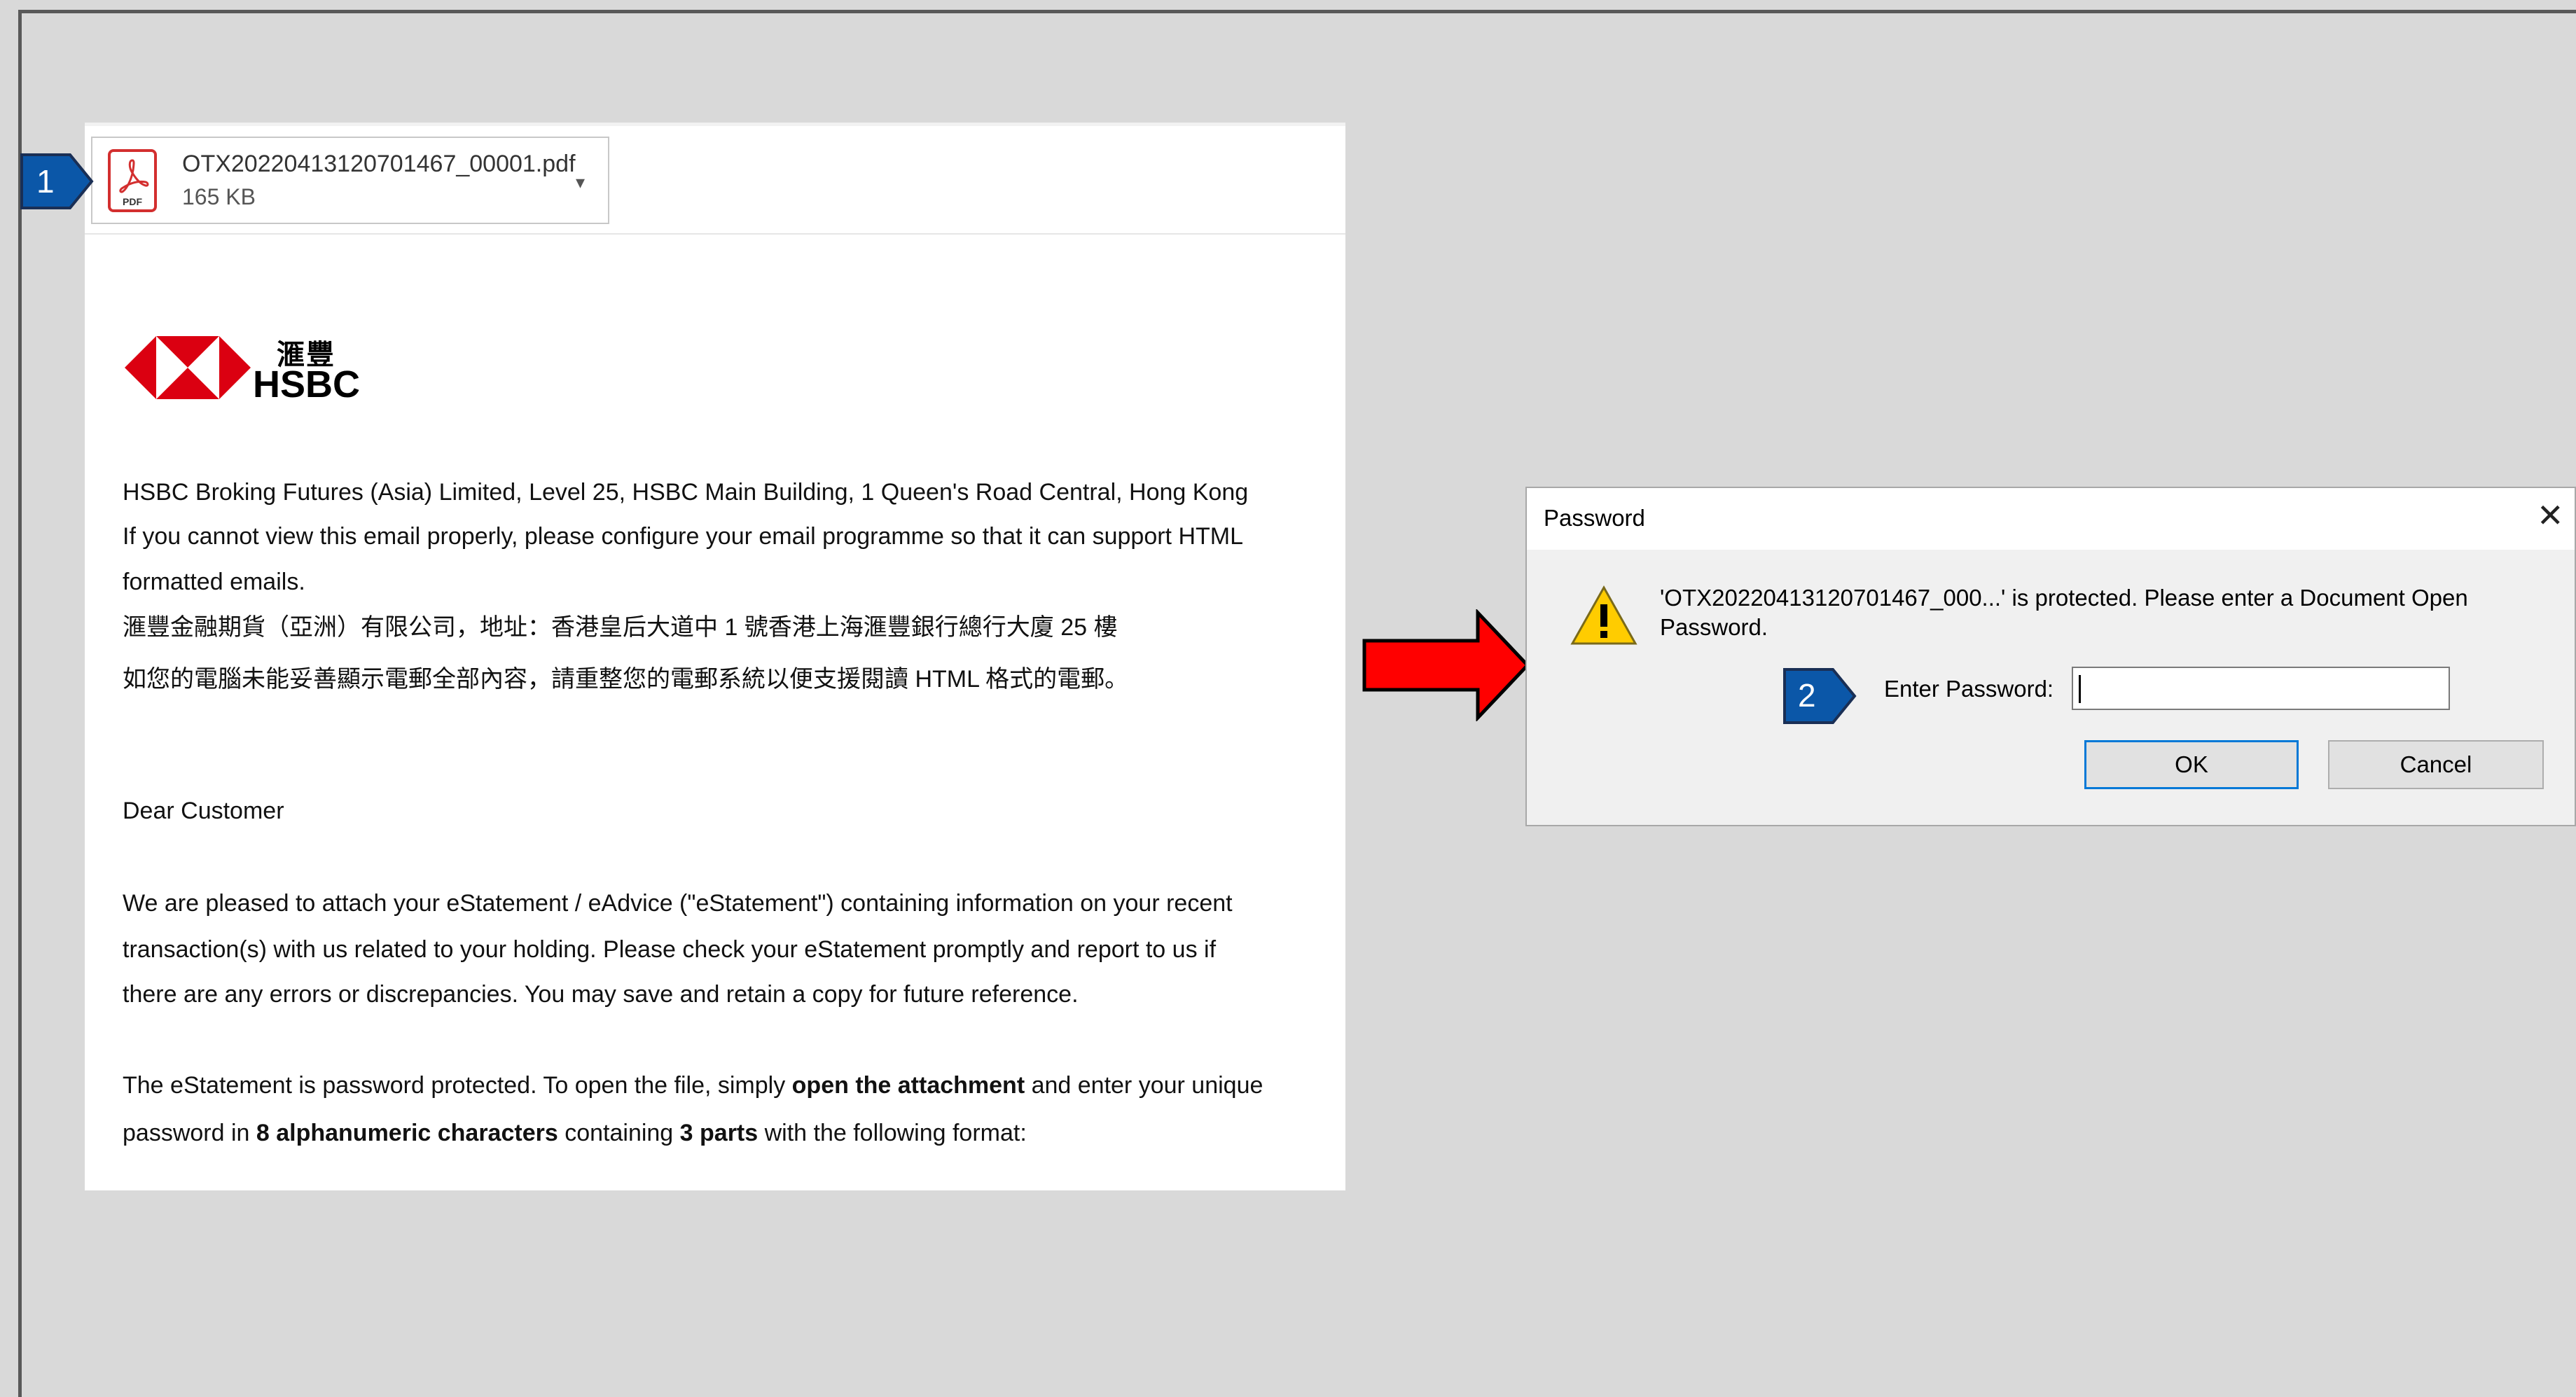 Image resolution: width=2576 pixels, height=1397 pixels. Describe the element at coordinates (1714, 627) in the screenshot. I see `dialog-message-line-2: Password.` at that location.